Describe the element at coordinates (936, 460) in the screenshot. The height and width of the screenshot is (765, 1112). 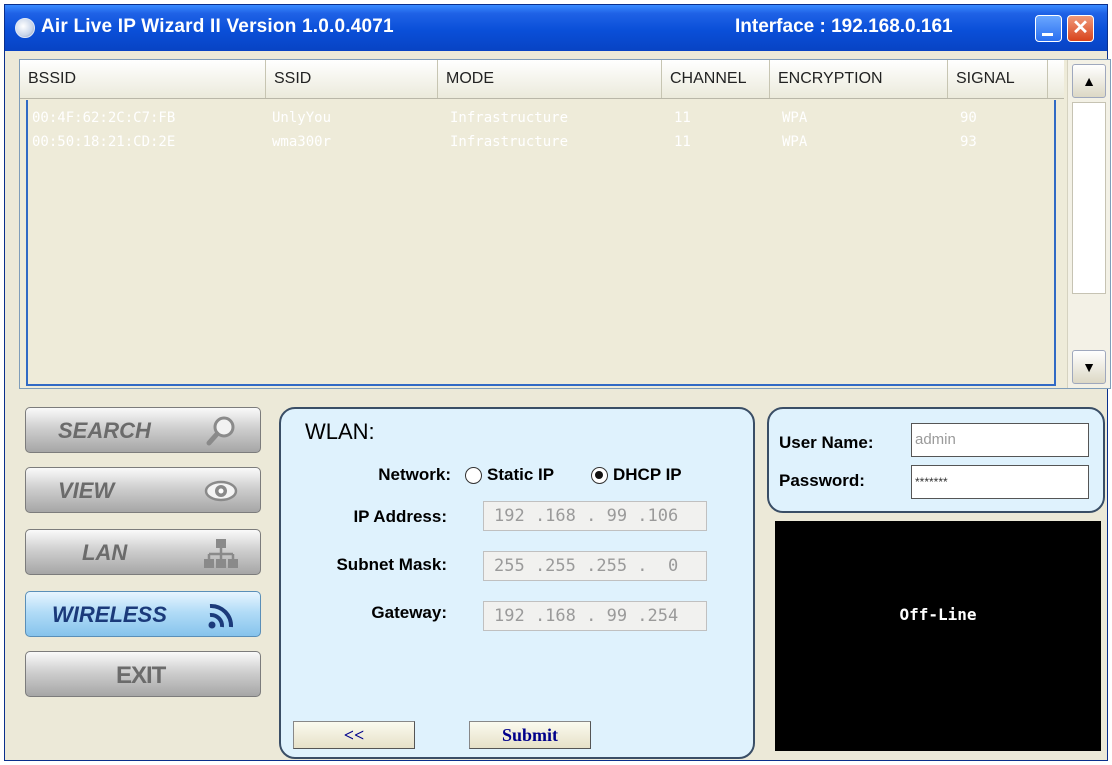
I see `login-panel: User Name: admin Password: *******` at that location.